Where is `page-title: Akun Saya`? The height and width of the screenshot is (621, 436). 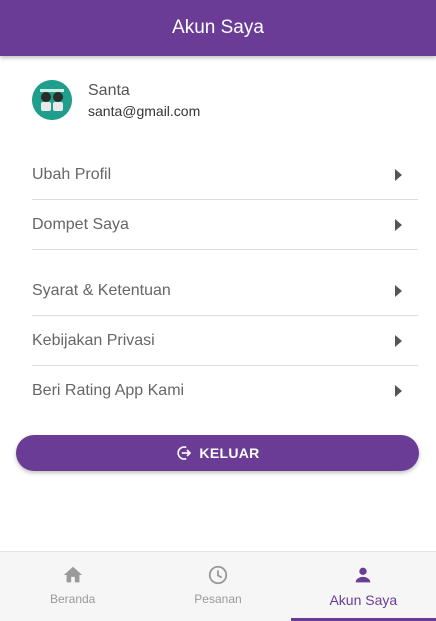
page-title: Akun Saya is located at coordinates (218, 27).